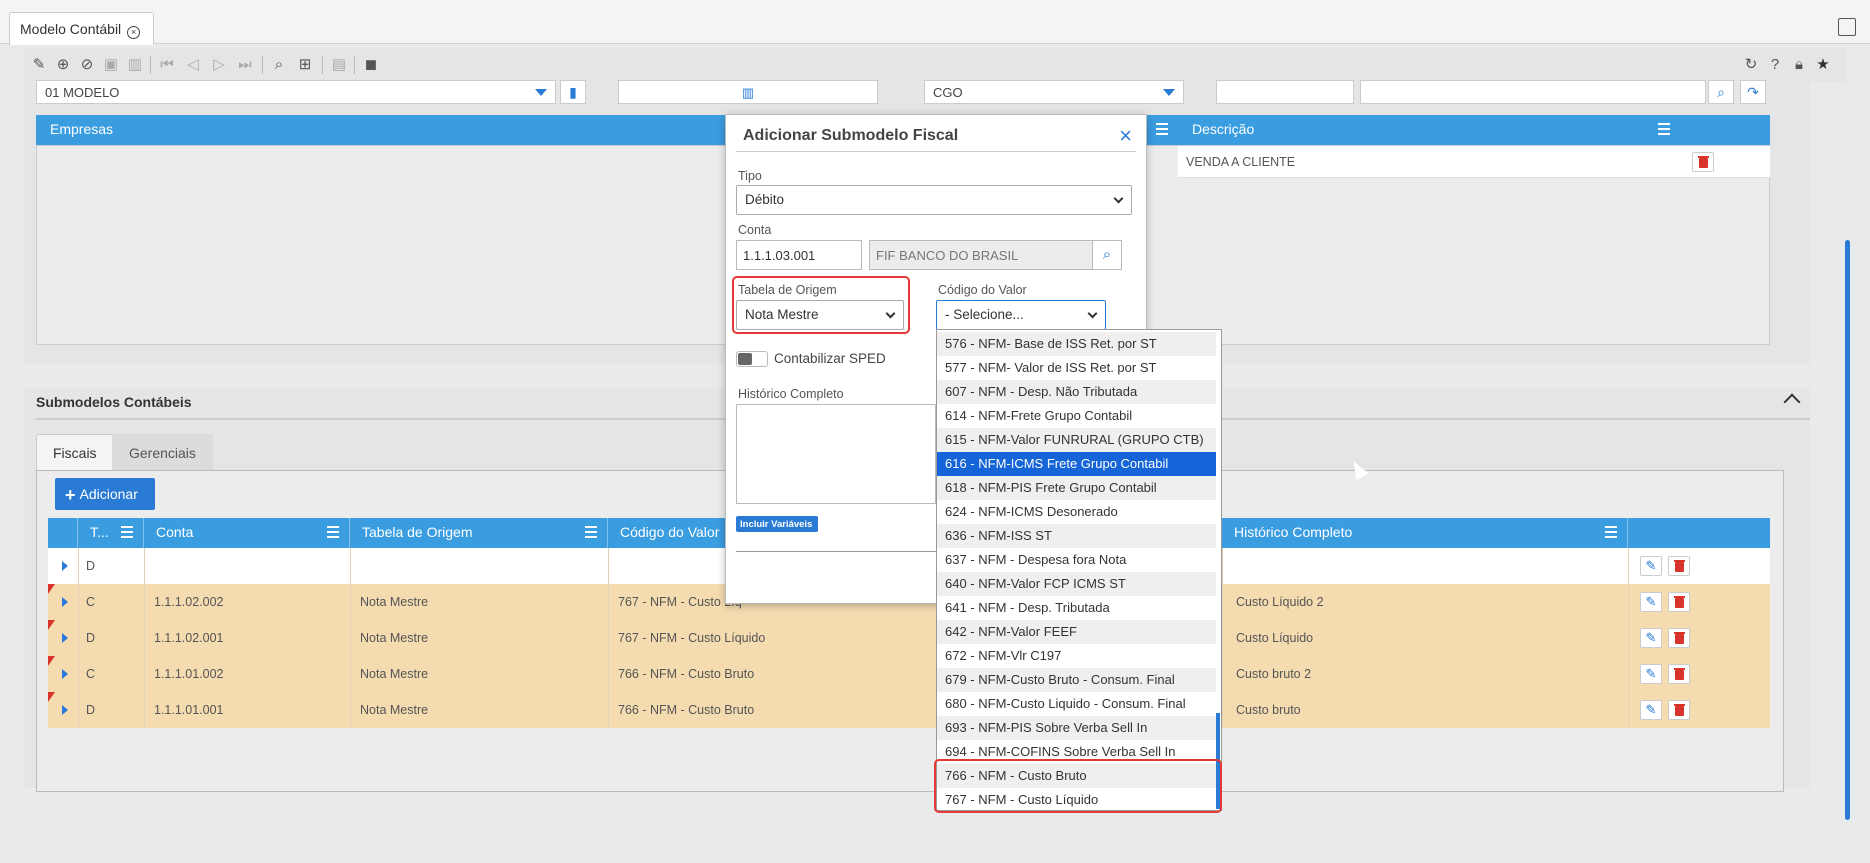 This screenshot has width=1870, height=863. Describe the element at coordinates (1078, 786) in the screenshot. I see `highlight-options` at that location.